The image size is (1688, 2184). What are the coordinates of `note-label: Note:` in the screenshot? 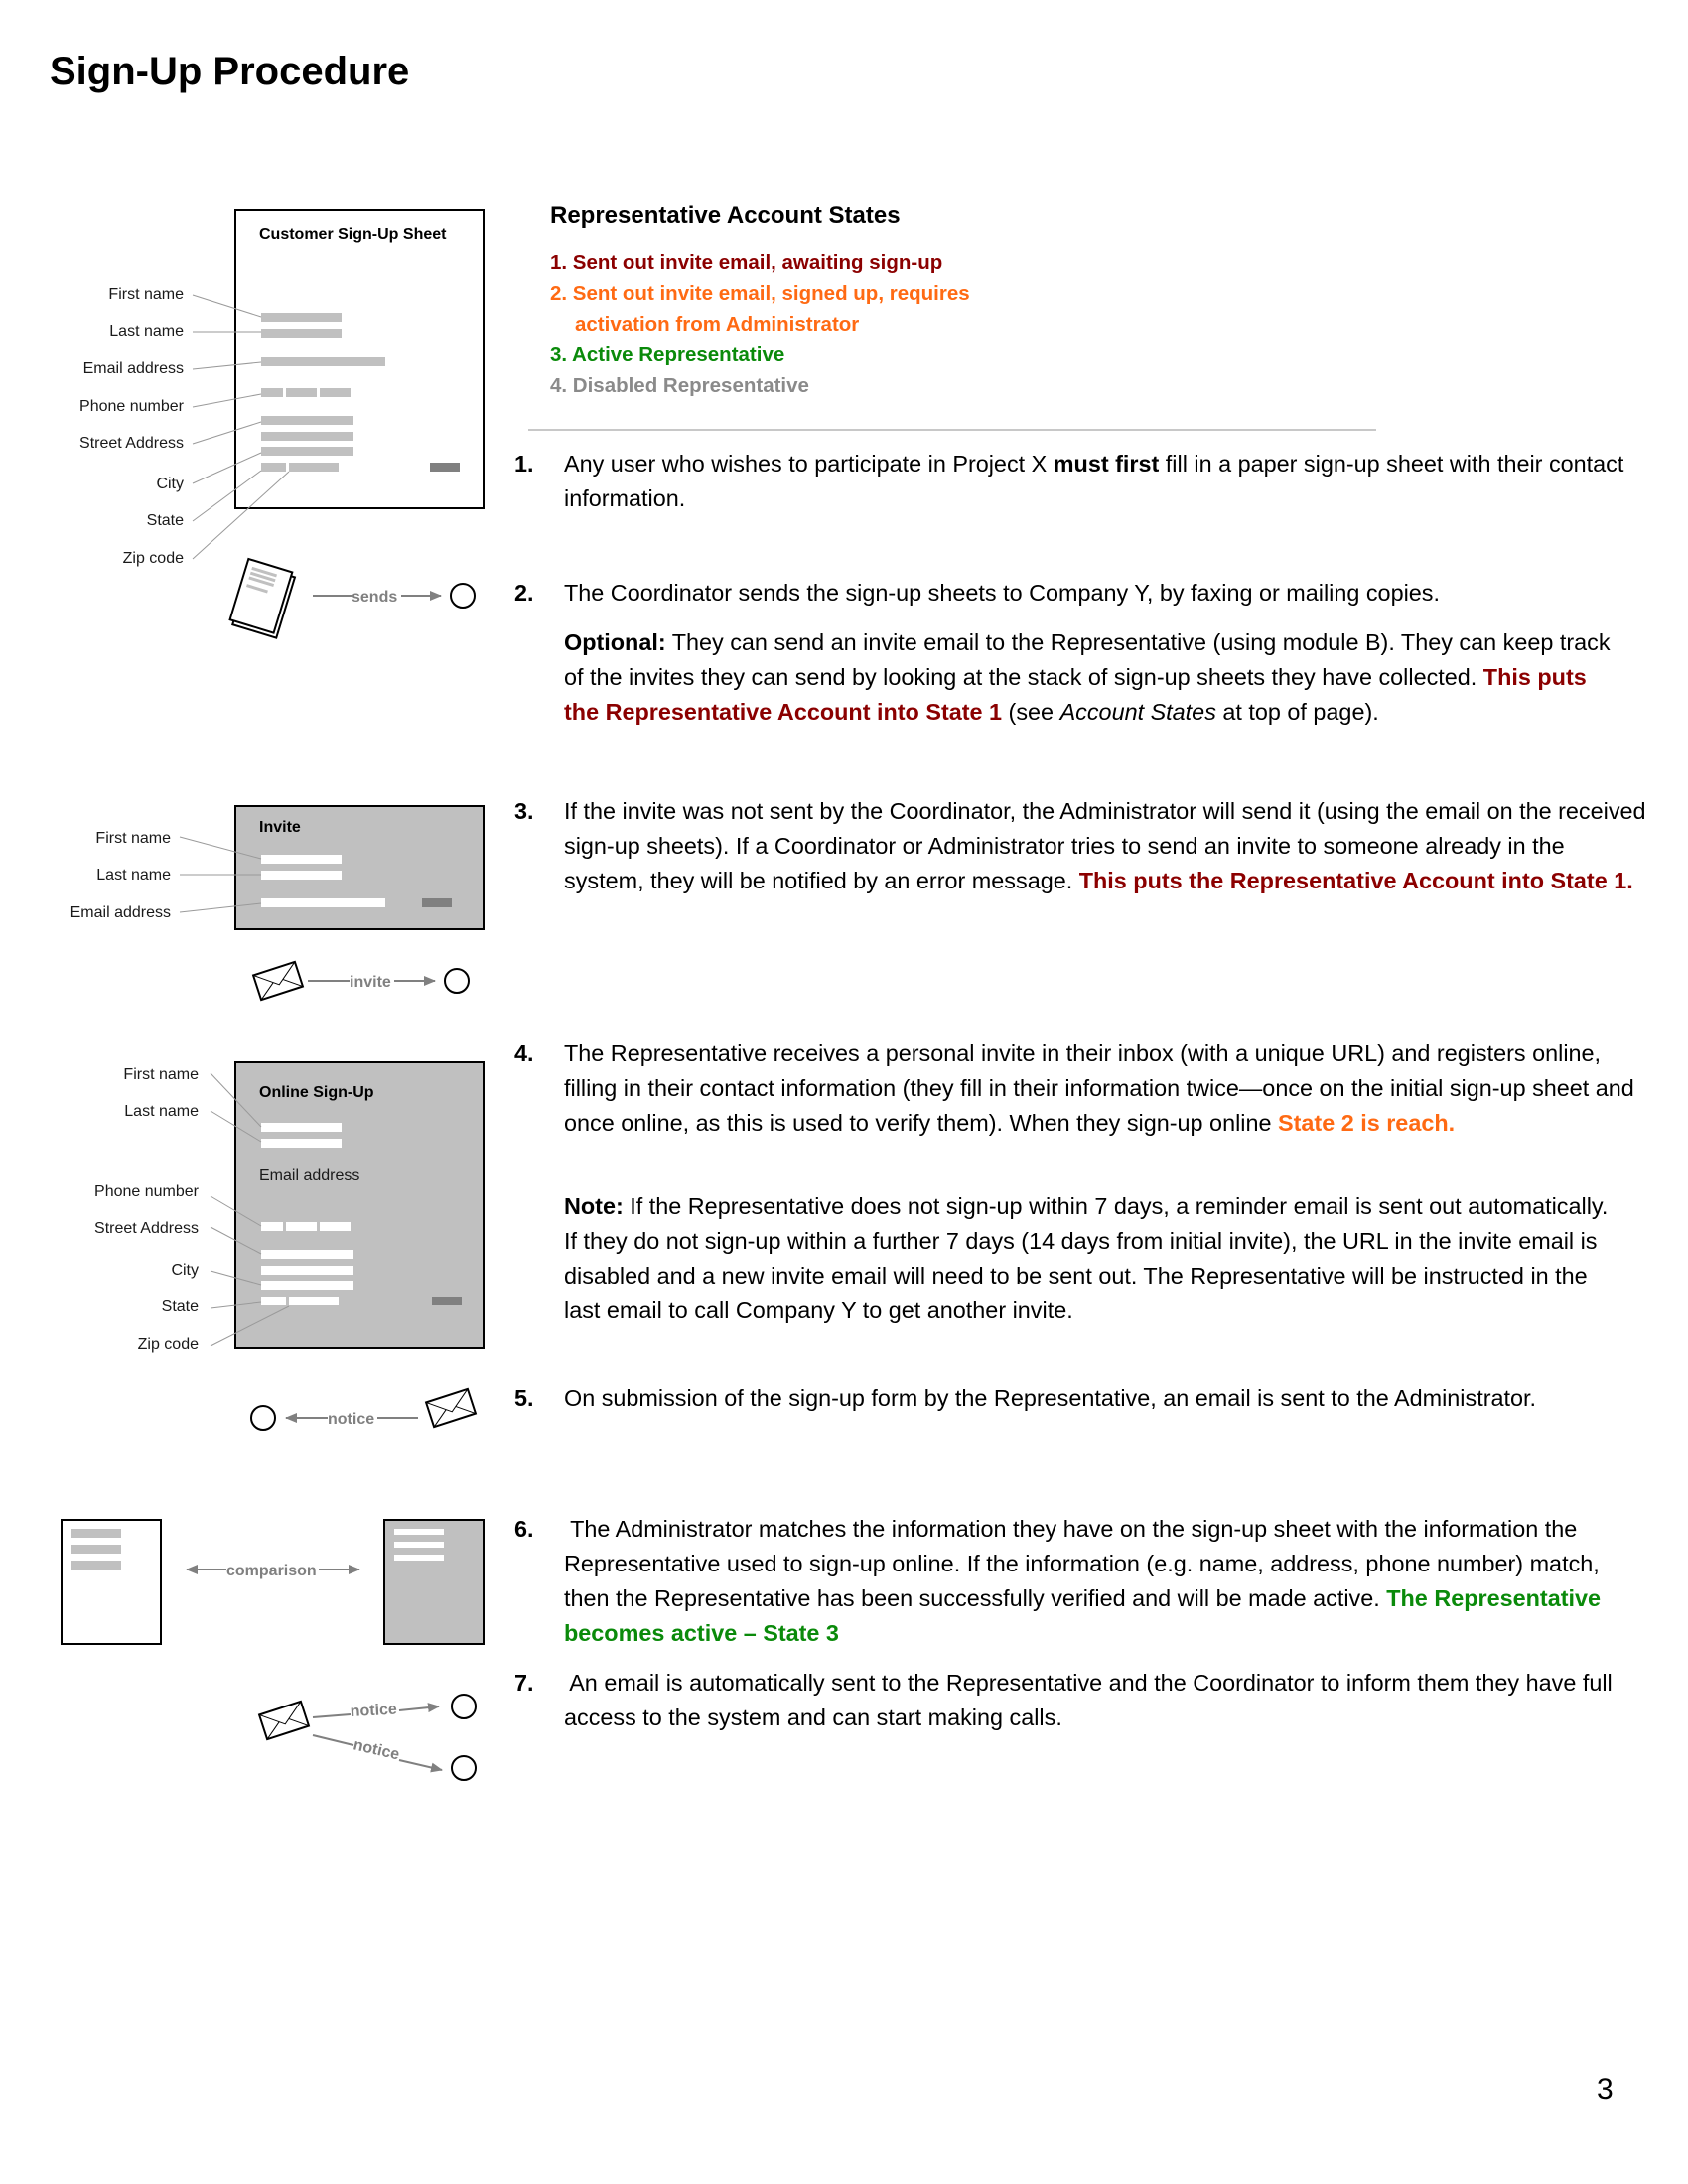 It's located at (594, 1206).